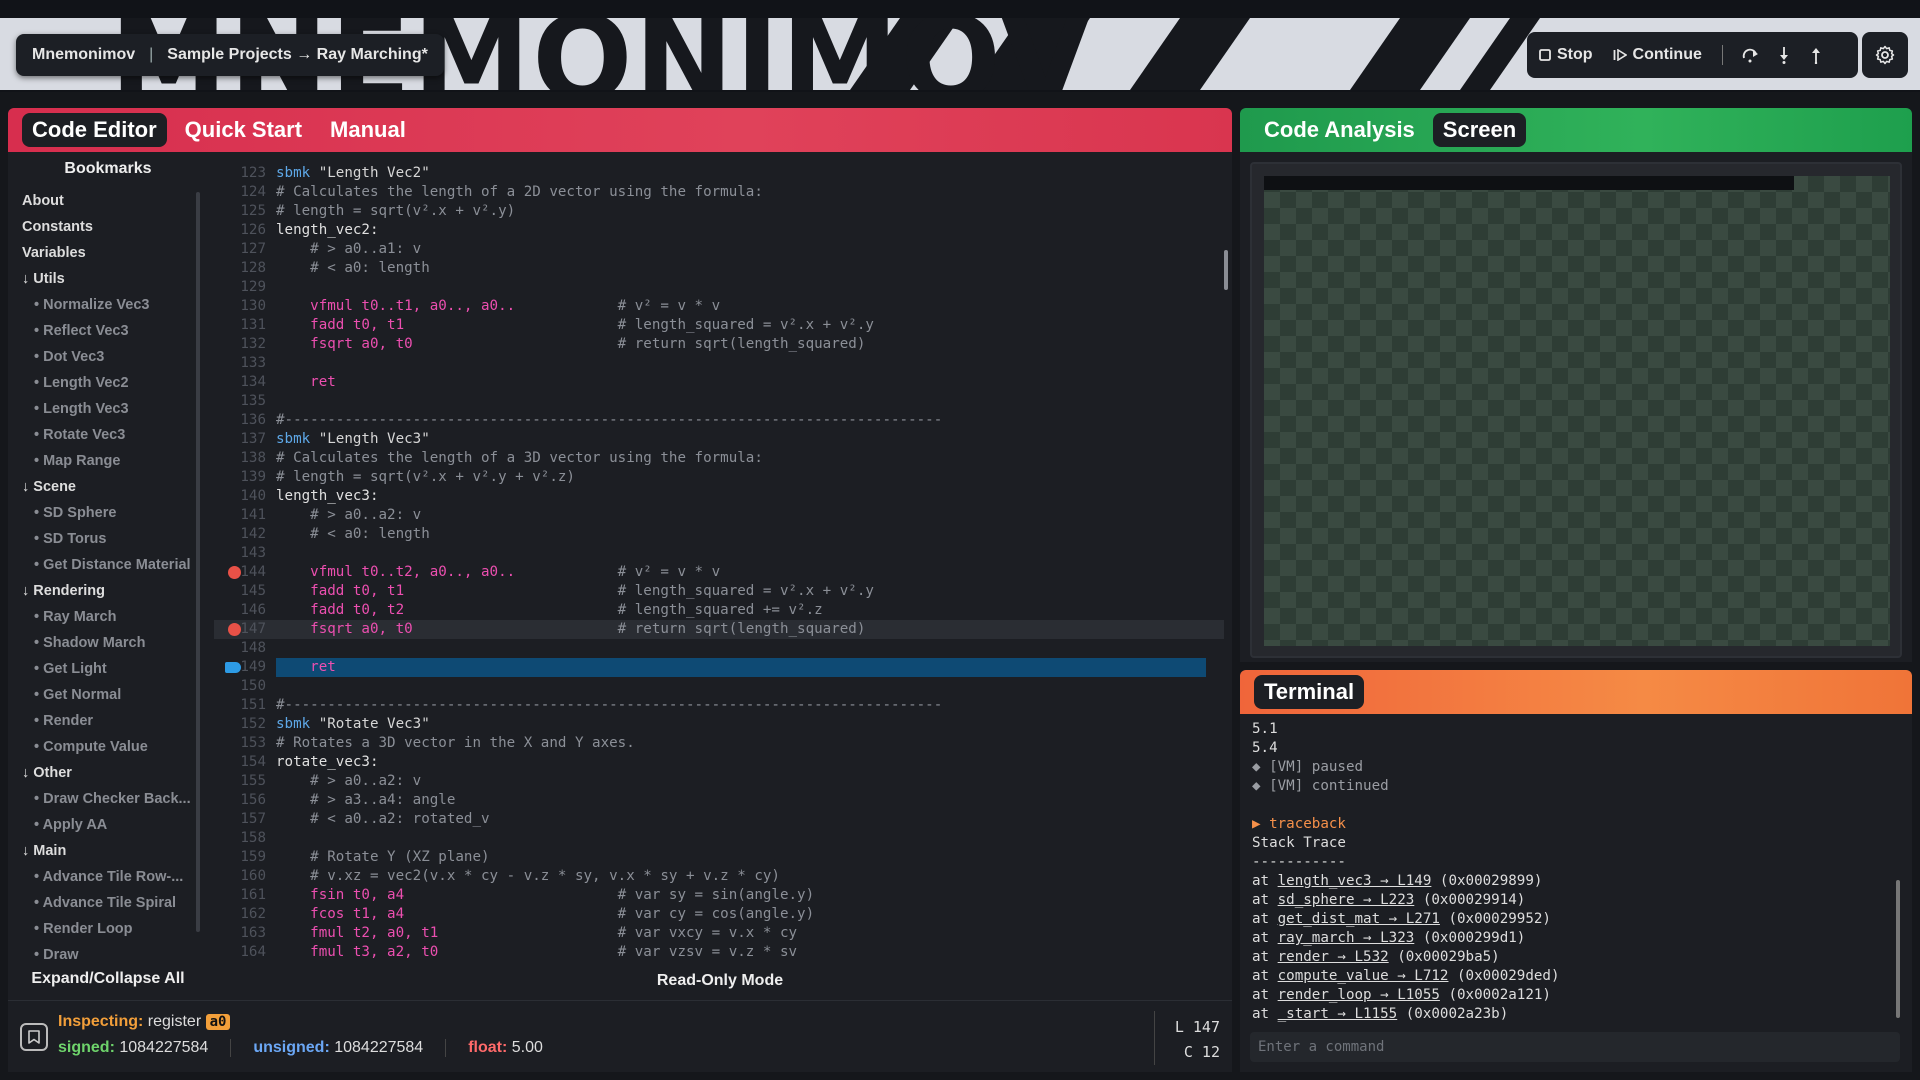 This screenshot has width=1920, height=1080. What do you see at coordinates (240, 477) in the screenshot?
I see `line-number: 139` at bounding box center [240, 477].